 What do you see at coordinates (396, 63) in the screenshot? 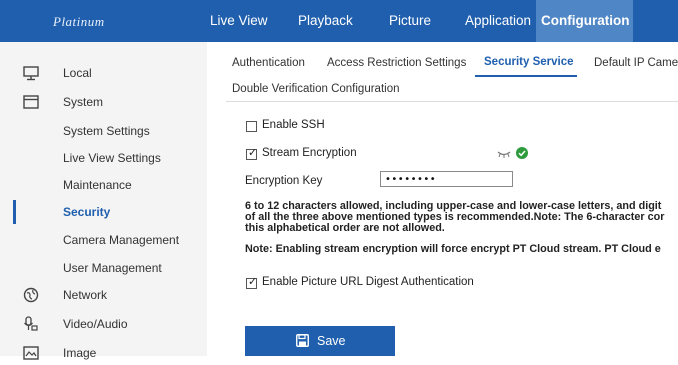
I see `tab-access-restriction-settings: Access Restriction Settings` at bounding box center [396, 63].